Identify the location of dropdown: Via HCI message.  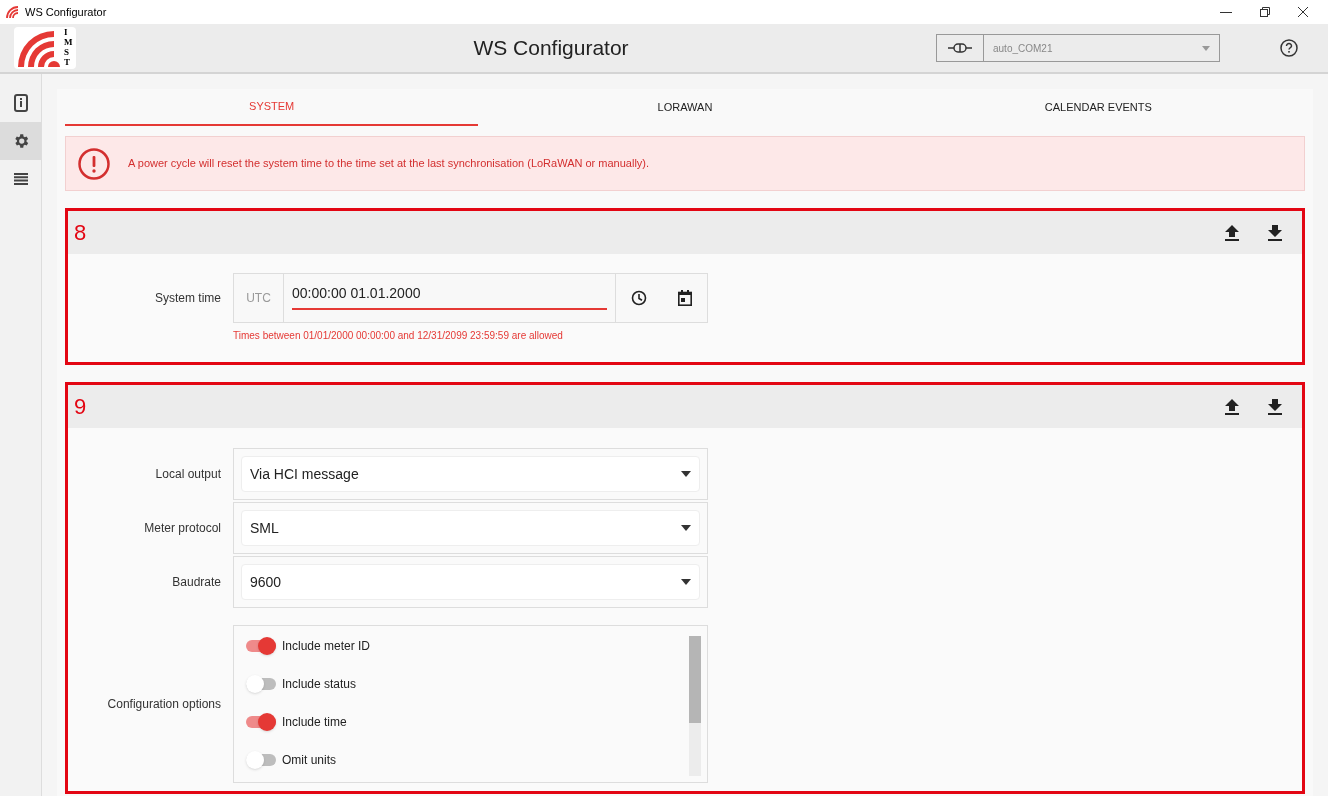
(470, 474).